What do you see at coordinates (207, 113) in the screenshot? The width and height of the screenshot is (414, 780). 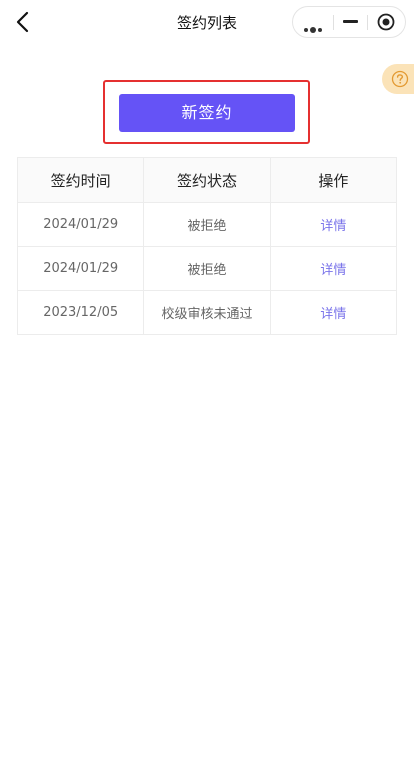 I see `new-signing-button: 新签约` at bounding box center [207, 113].